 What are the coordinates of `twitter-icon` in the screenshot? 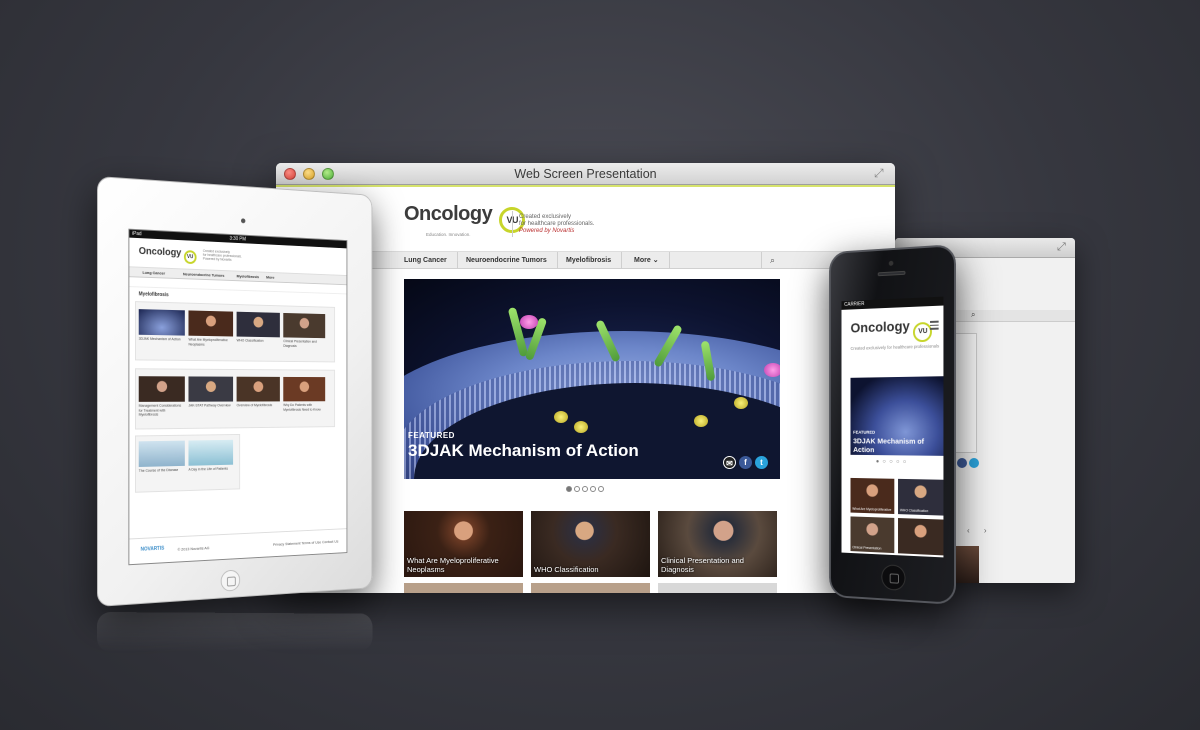 It's located at (974, 463).